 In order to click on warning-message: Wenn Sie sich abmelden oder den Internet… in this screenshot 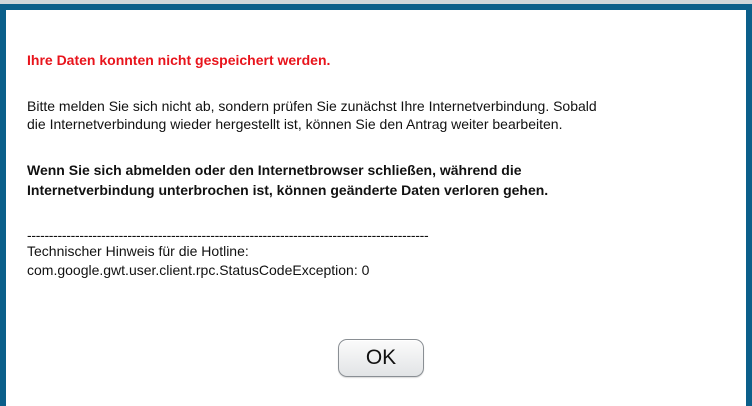, I will do `click(377, 180)`.